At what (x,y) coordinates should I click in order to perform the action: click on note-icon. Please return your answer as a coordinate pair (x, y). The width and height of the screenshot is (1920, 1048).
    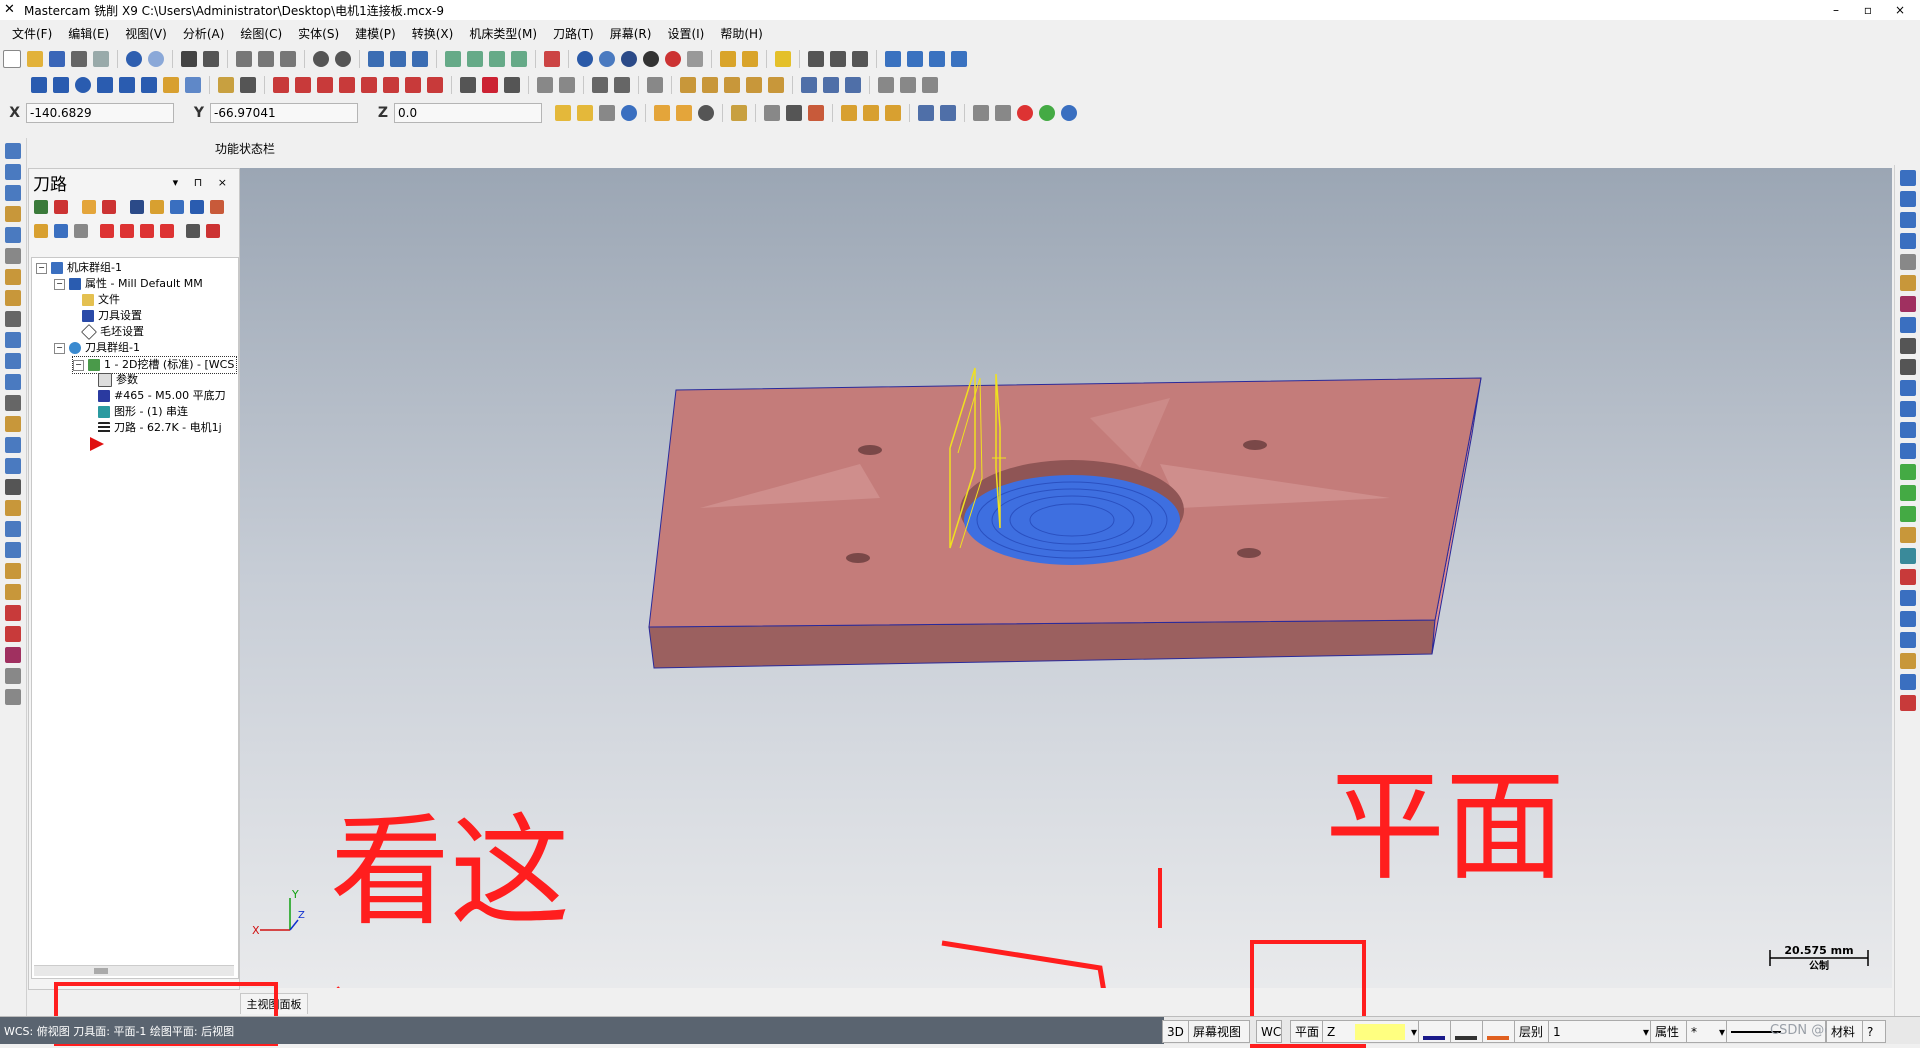
    Looking at the image, I should click on (512, 85).